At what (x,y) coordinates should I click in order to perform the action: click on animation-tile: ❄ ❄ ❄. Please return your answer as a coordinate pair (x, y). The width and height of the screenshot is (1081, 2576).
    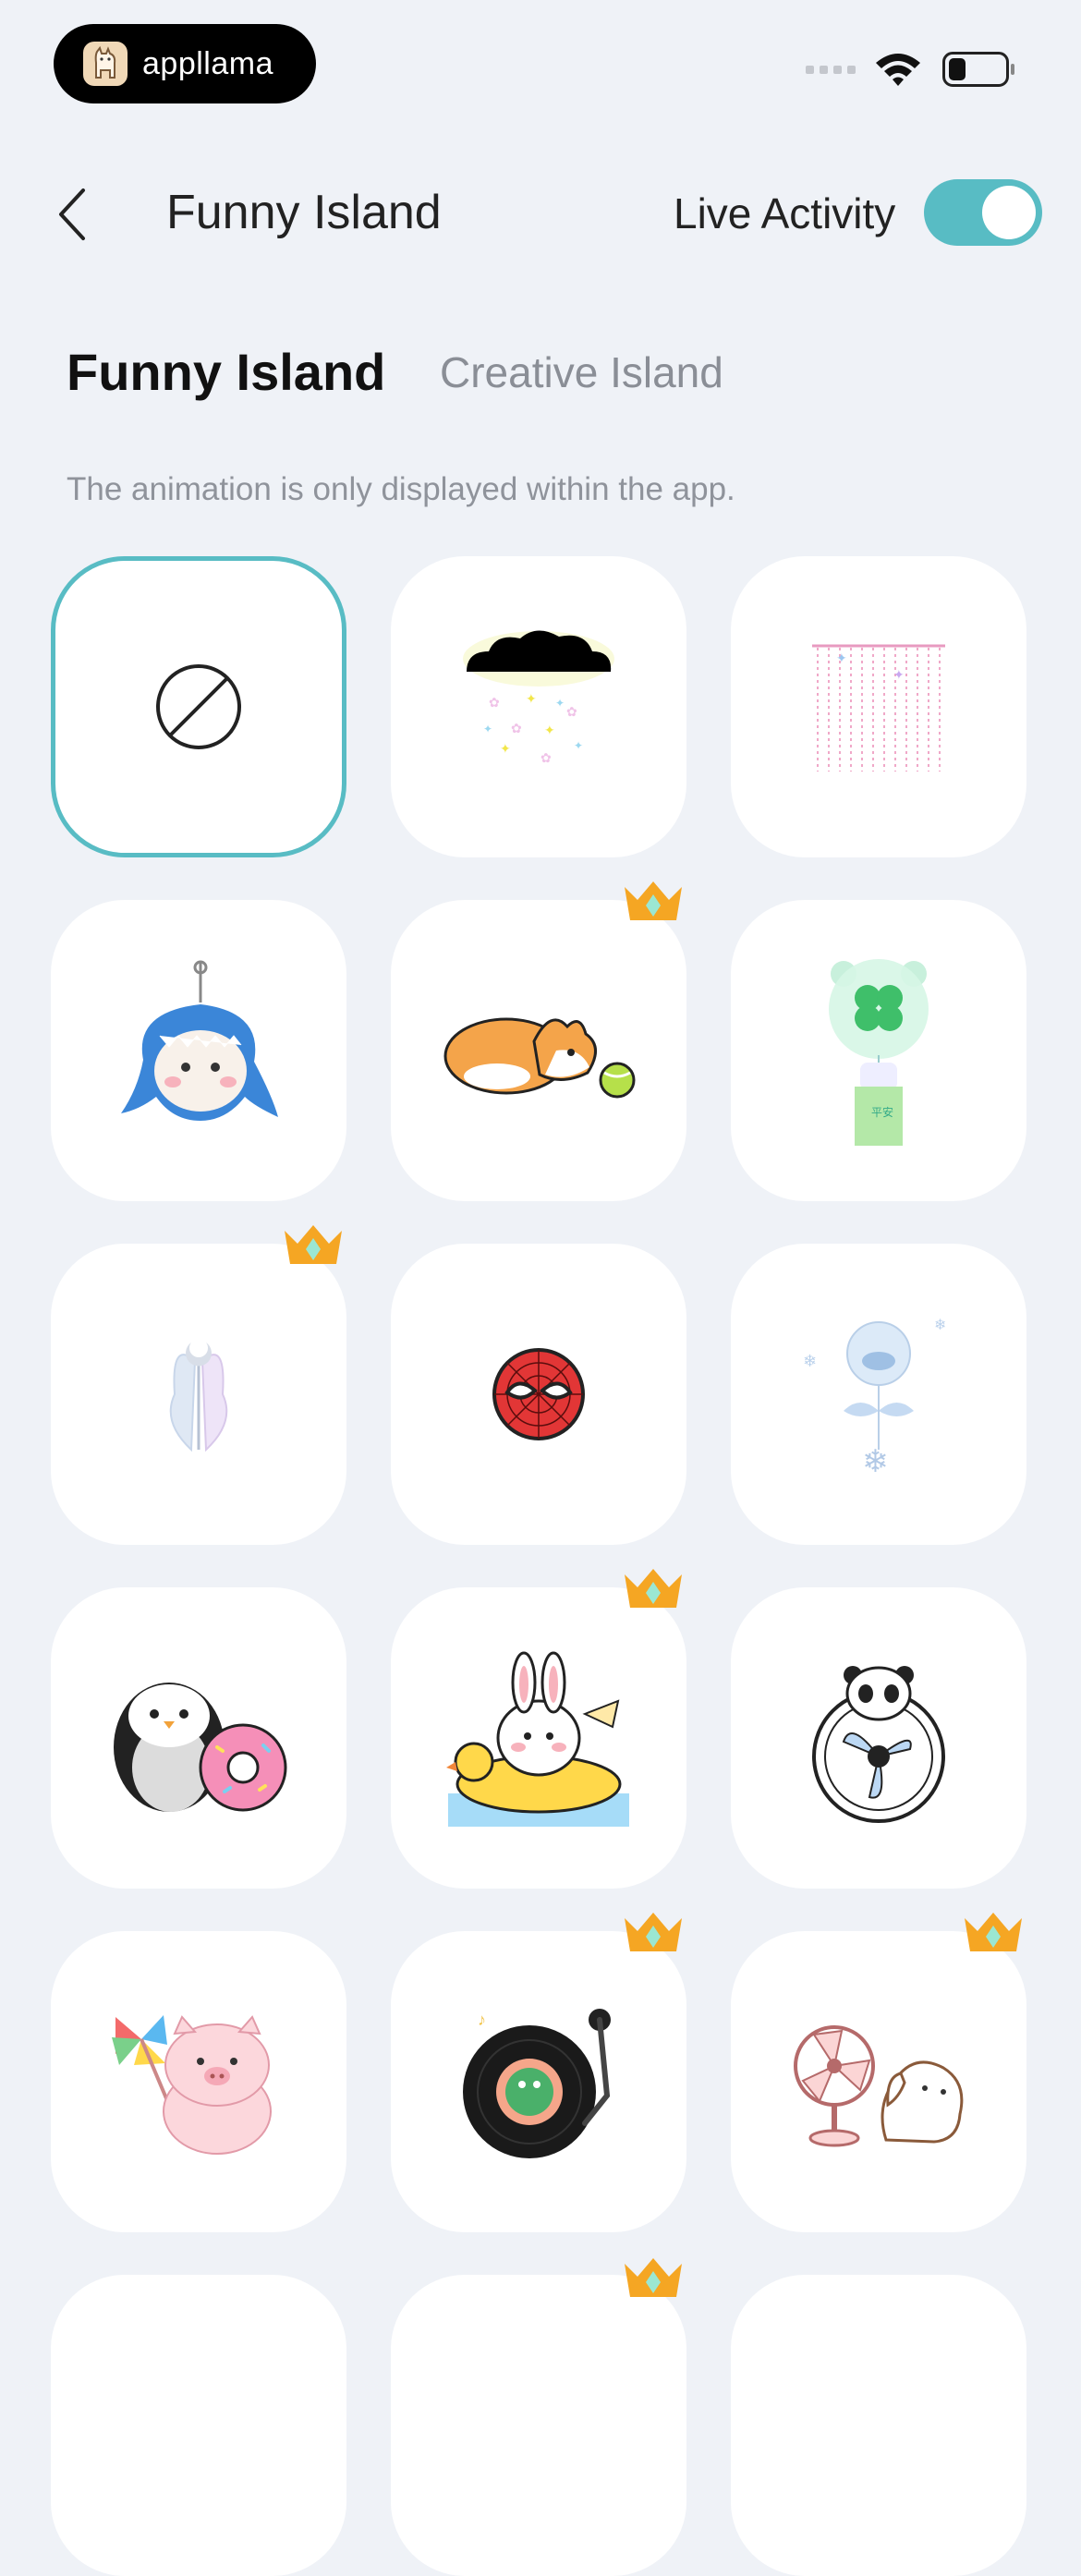
    Looking at the image, I should click on (878, 1394).